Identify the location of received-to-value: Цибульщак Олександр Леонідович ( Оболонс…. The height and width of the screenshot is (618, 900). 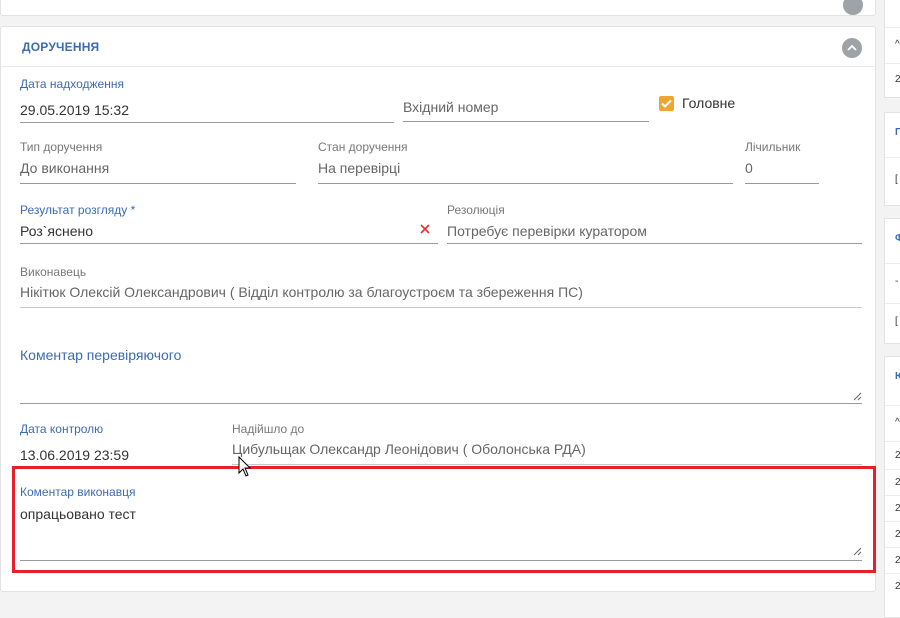
(409, 449).